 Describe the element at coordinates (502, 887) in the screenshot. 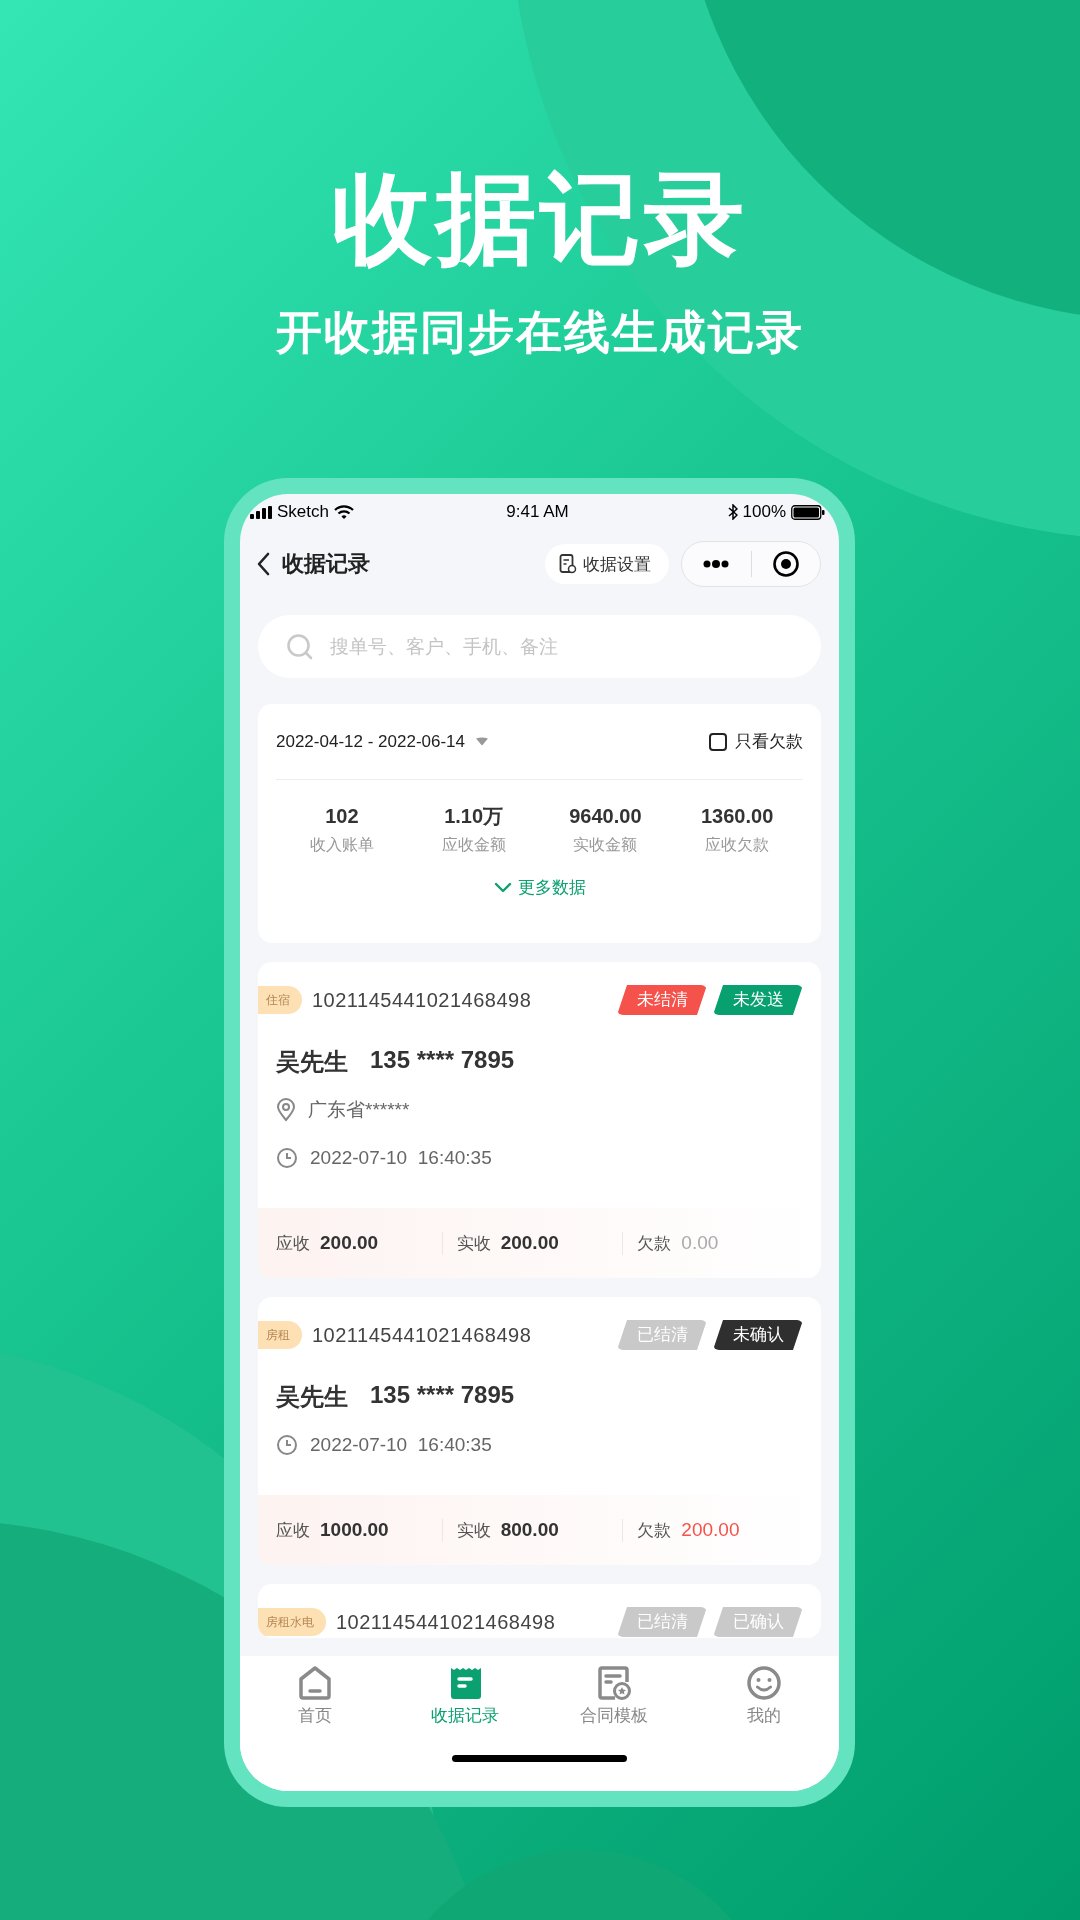

I see `chevron-down-icon` at that location.